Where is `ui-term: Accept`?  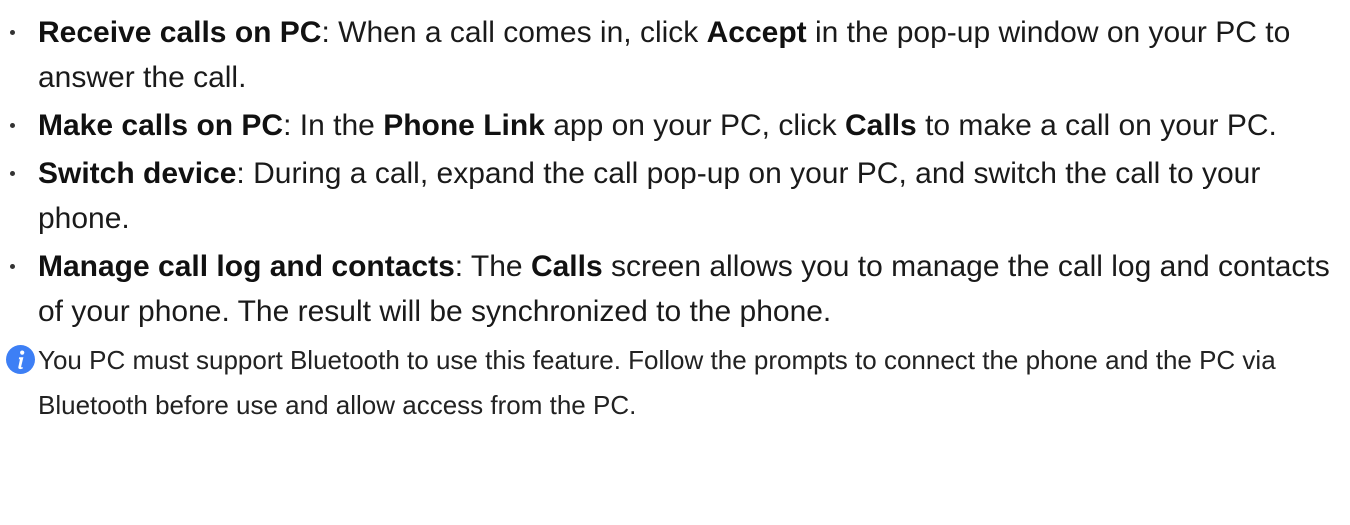
ui-term: Accept is located at coordinates (756, 32).